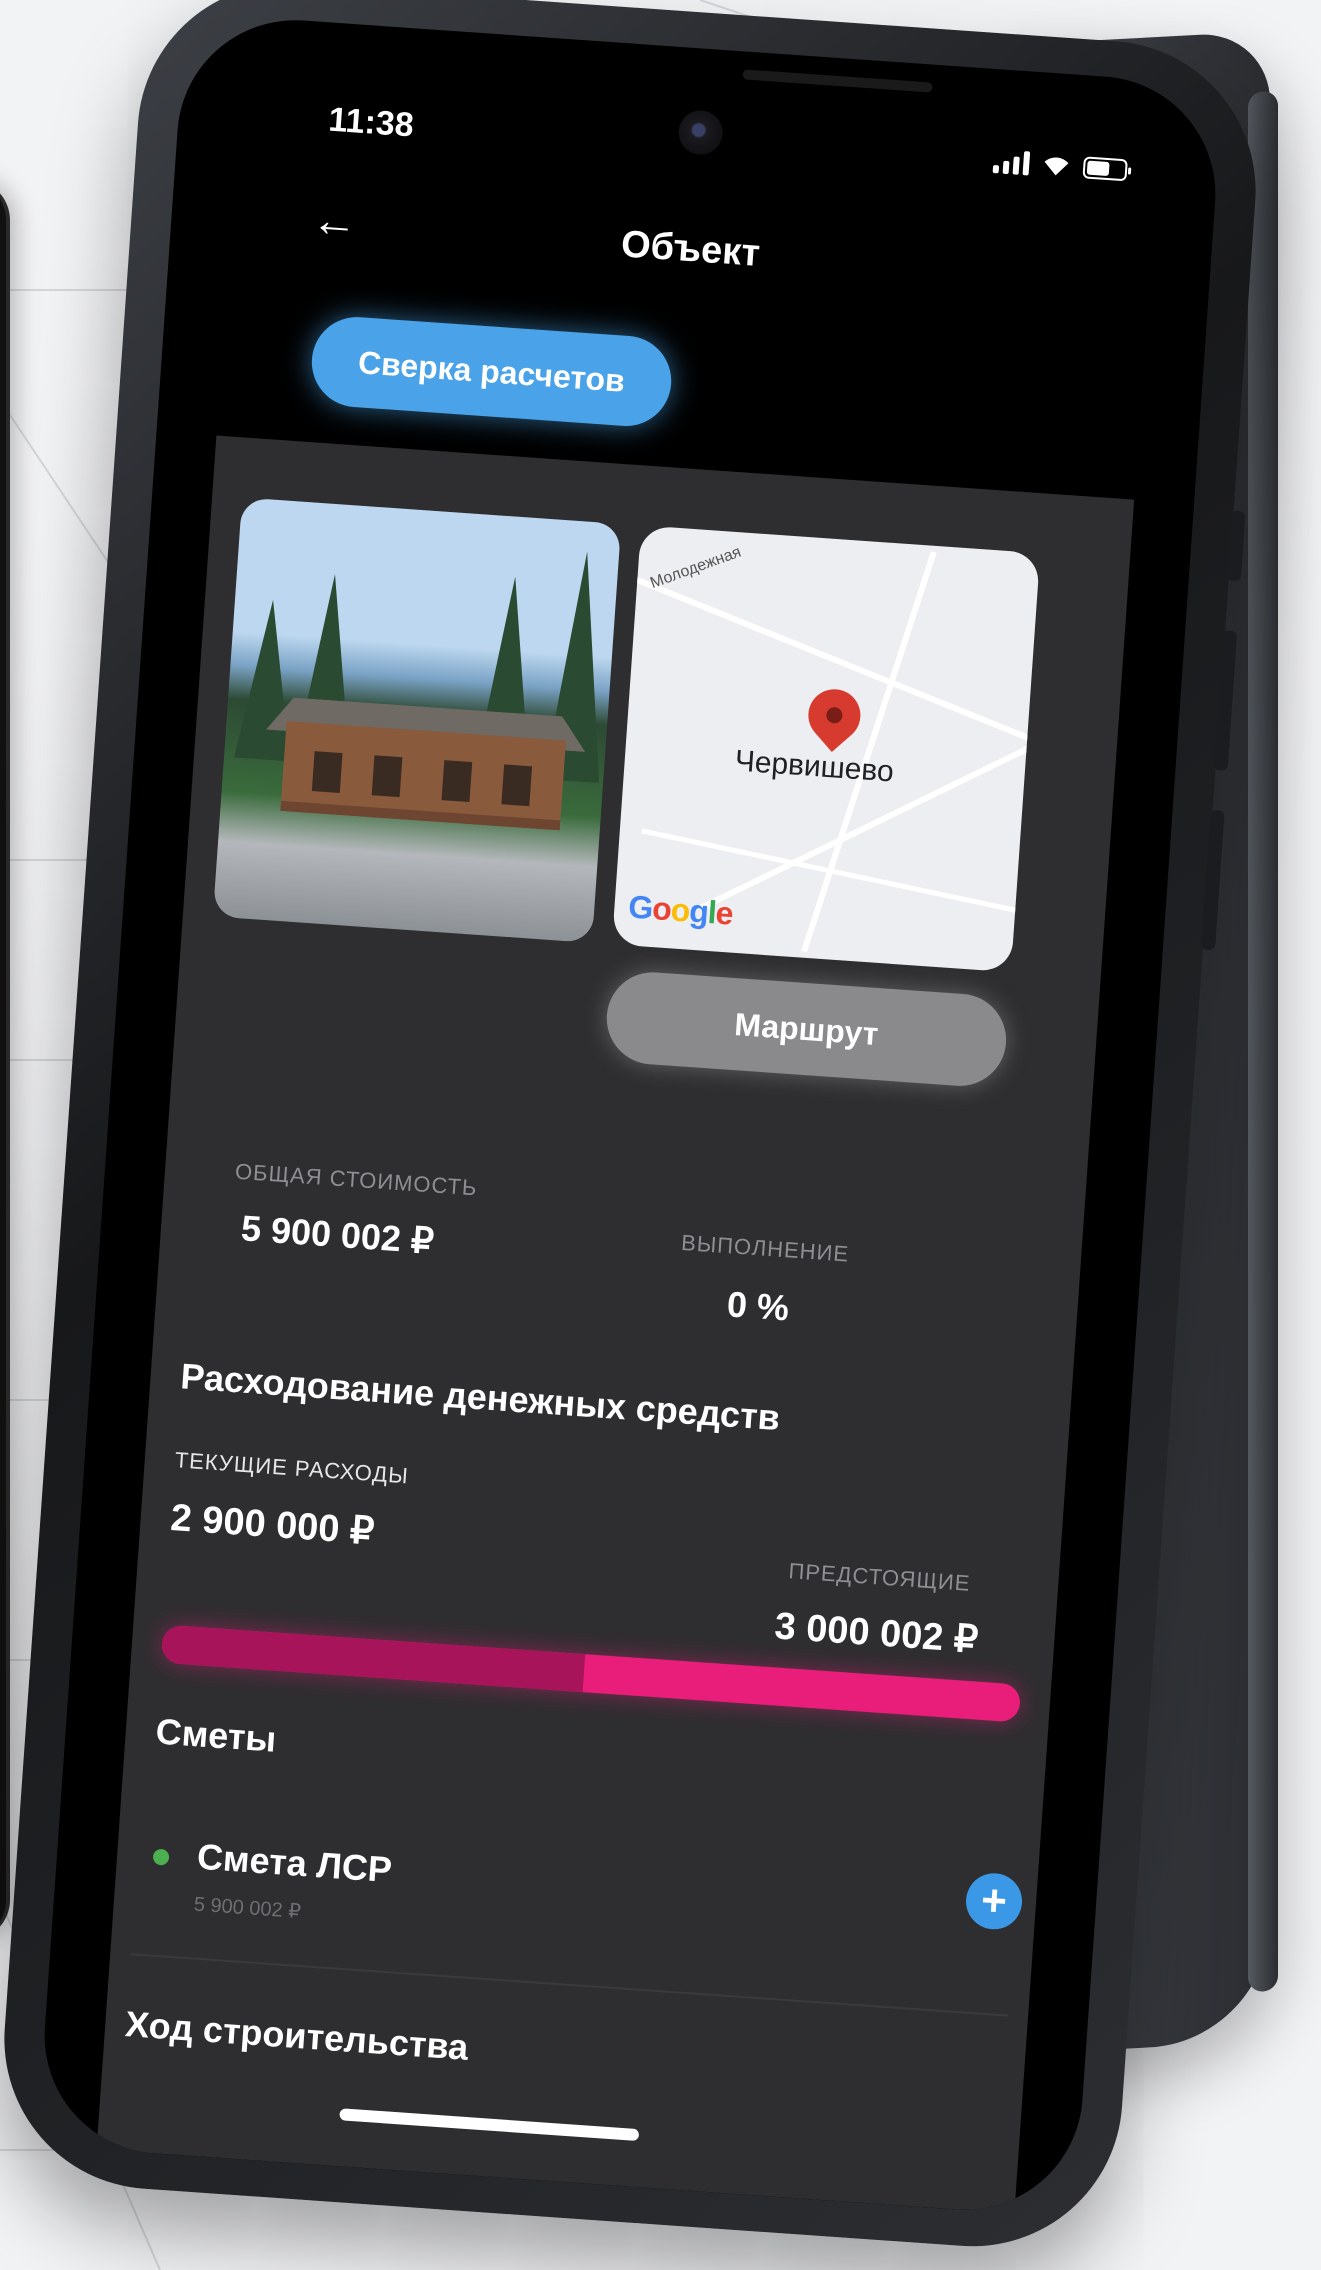  What do you see at coordinates (765, 1248) in the screenshot?
I see `completion-label: ВЫПОЛНЕНИЕ` at bounding box center [765, 1248].